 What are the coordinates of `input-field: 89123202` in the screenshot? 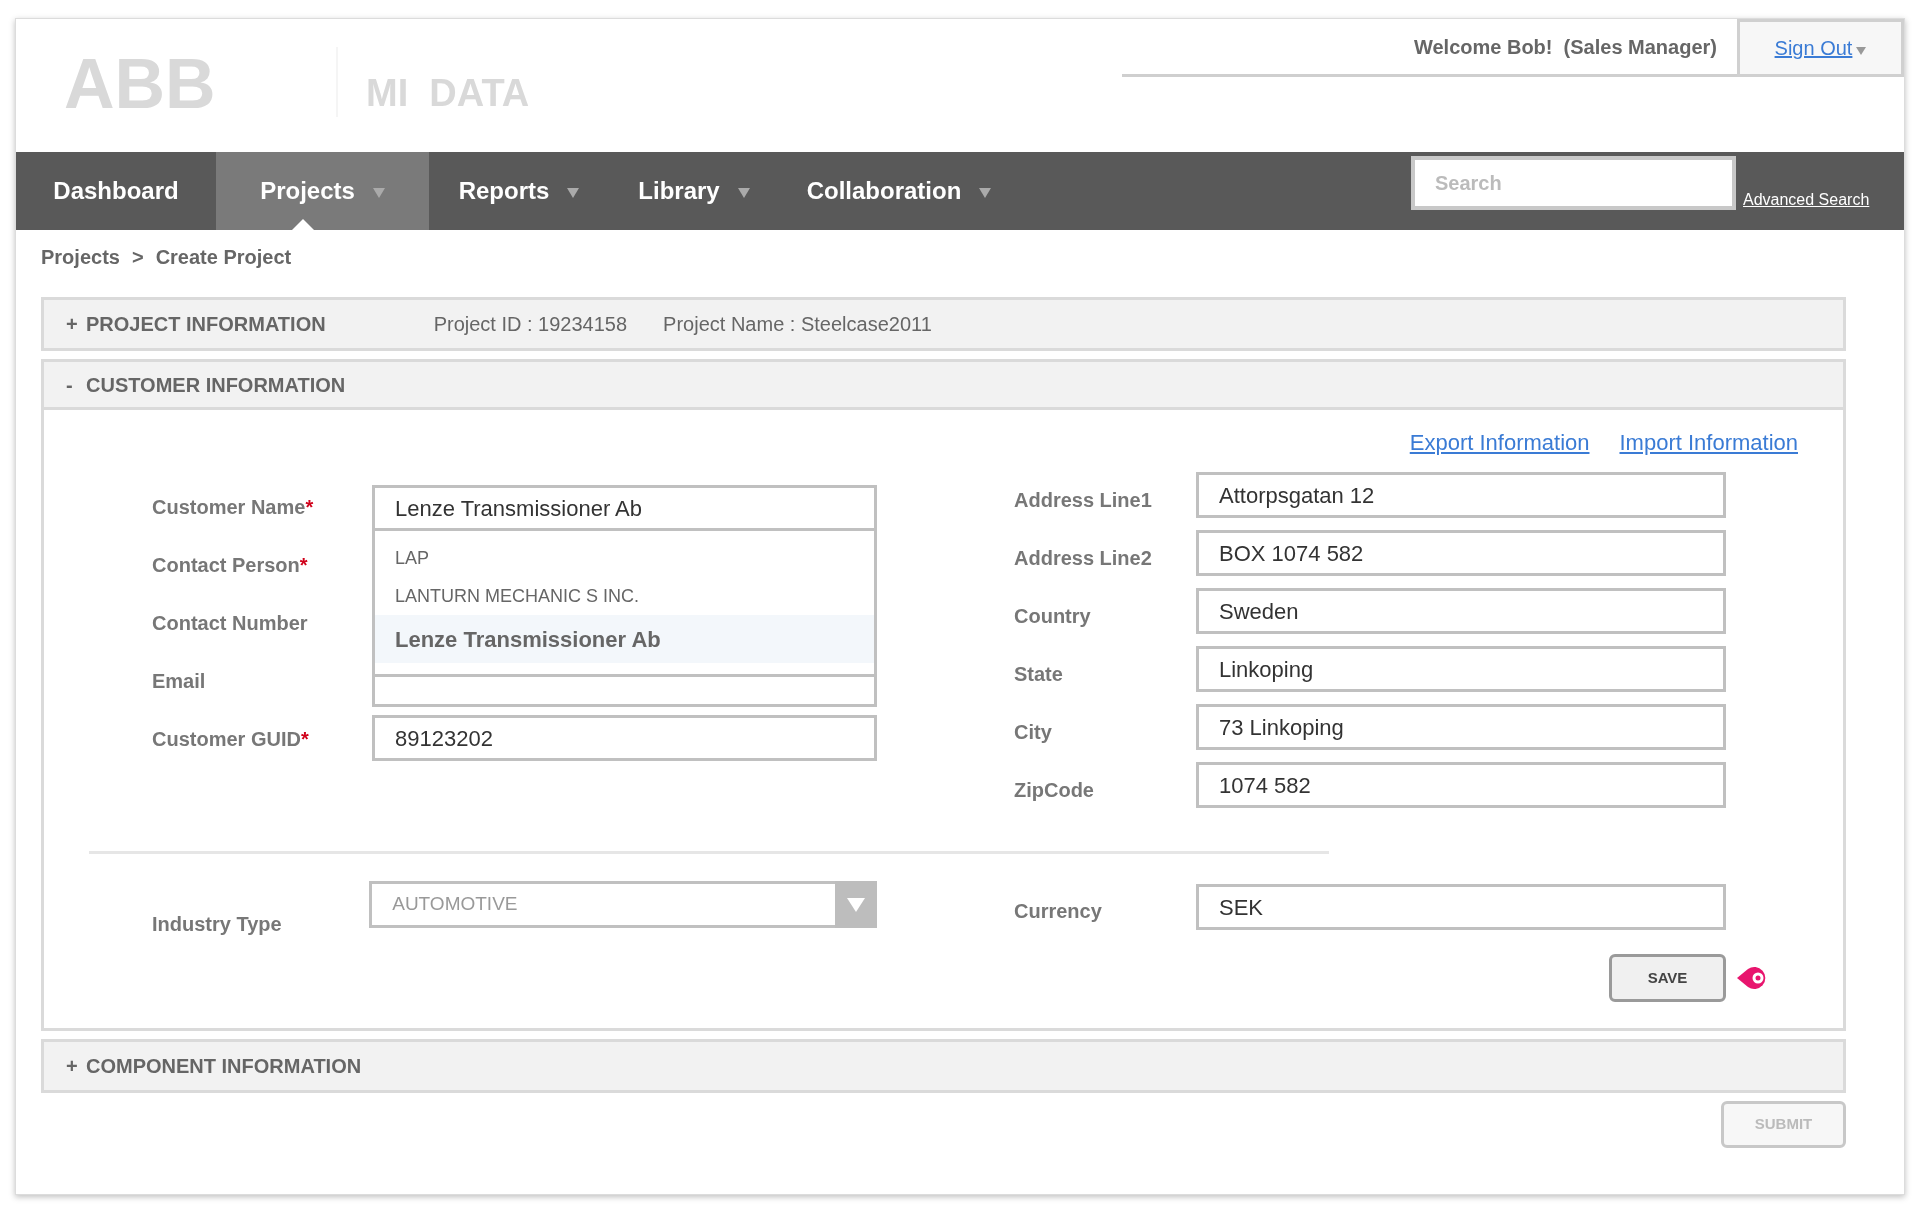 It's located at (624, 738).